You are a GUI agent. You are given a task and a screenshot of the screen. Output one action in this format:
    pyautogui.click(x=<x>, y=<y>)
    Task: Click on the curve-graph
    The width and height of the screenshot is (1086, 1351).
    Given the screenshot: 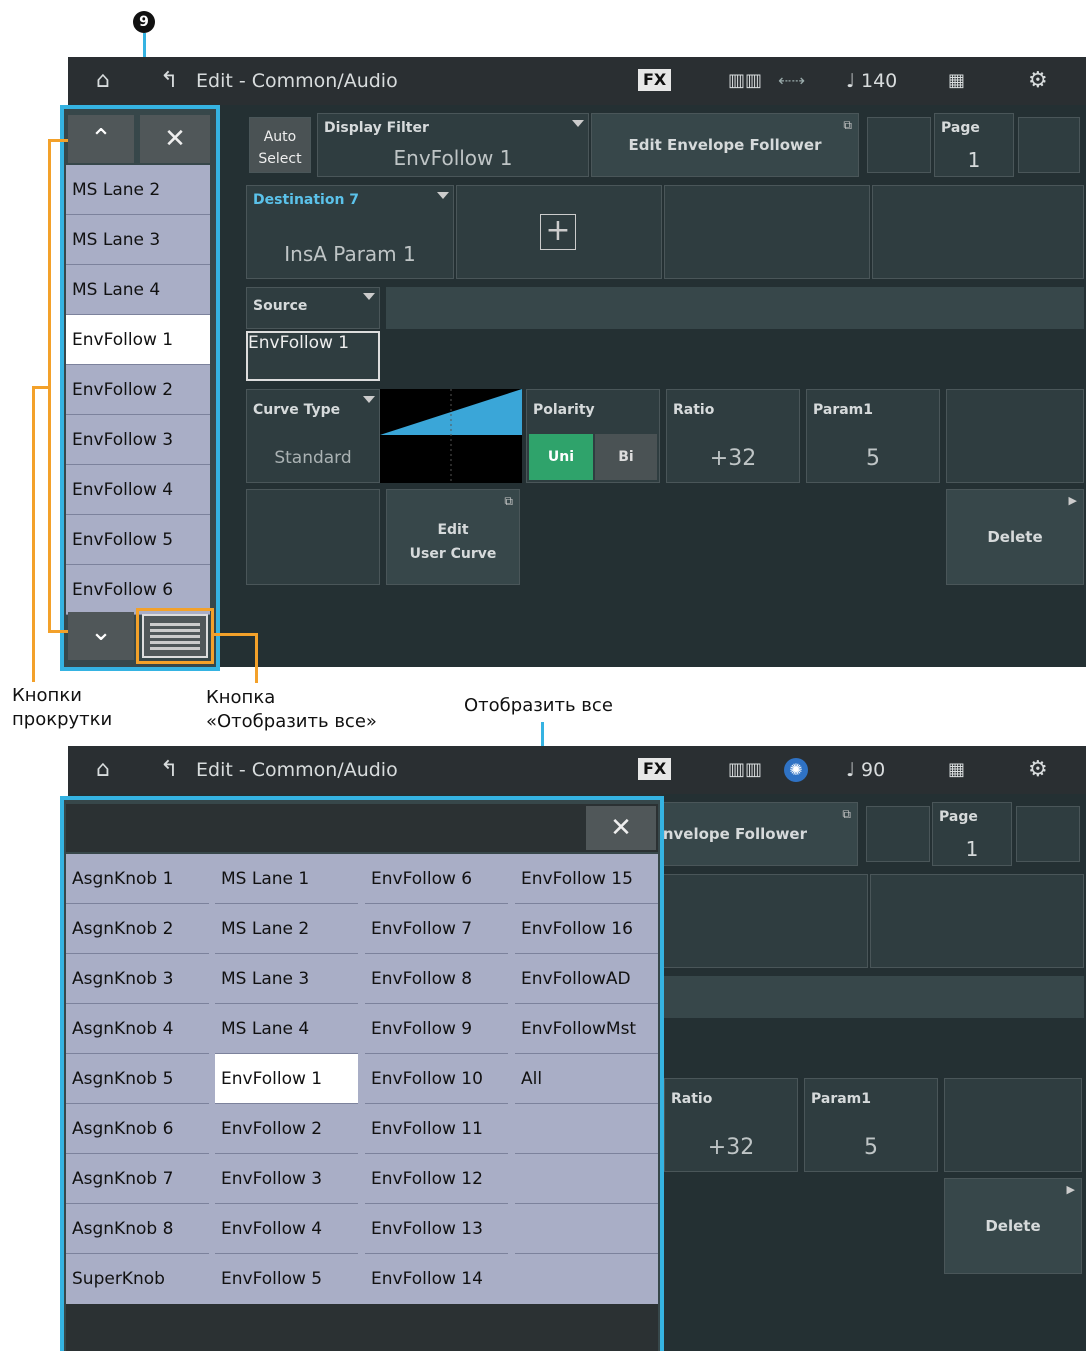 What is the action you would take?
    pyautogui.click(x=451, y=436)
    